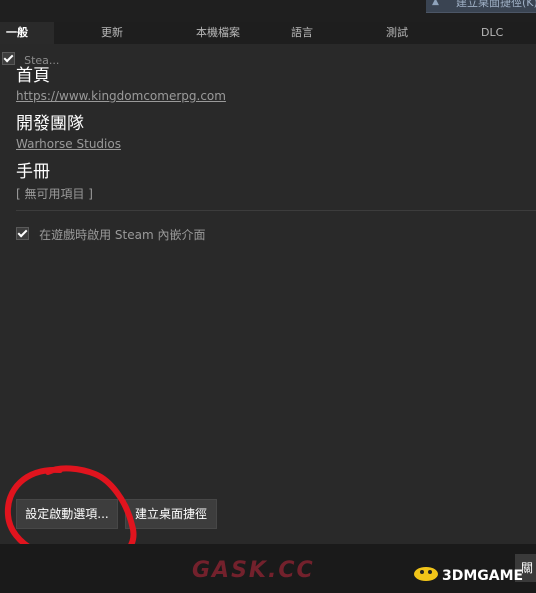 The height and width of the screenshot is (593, 536). I want to click on divider, so click(276, 210).